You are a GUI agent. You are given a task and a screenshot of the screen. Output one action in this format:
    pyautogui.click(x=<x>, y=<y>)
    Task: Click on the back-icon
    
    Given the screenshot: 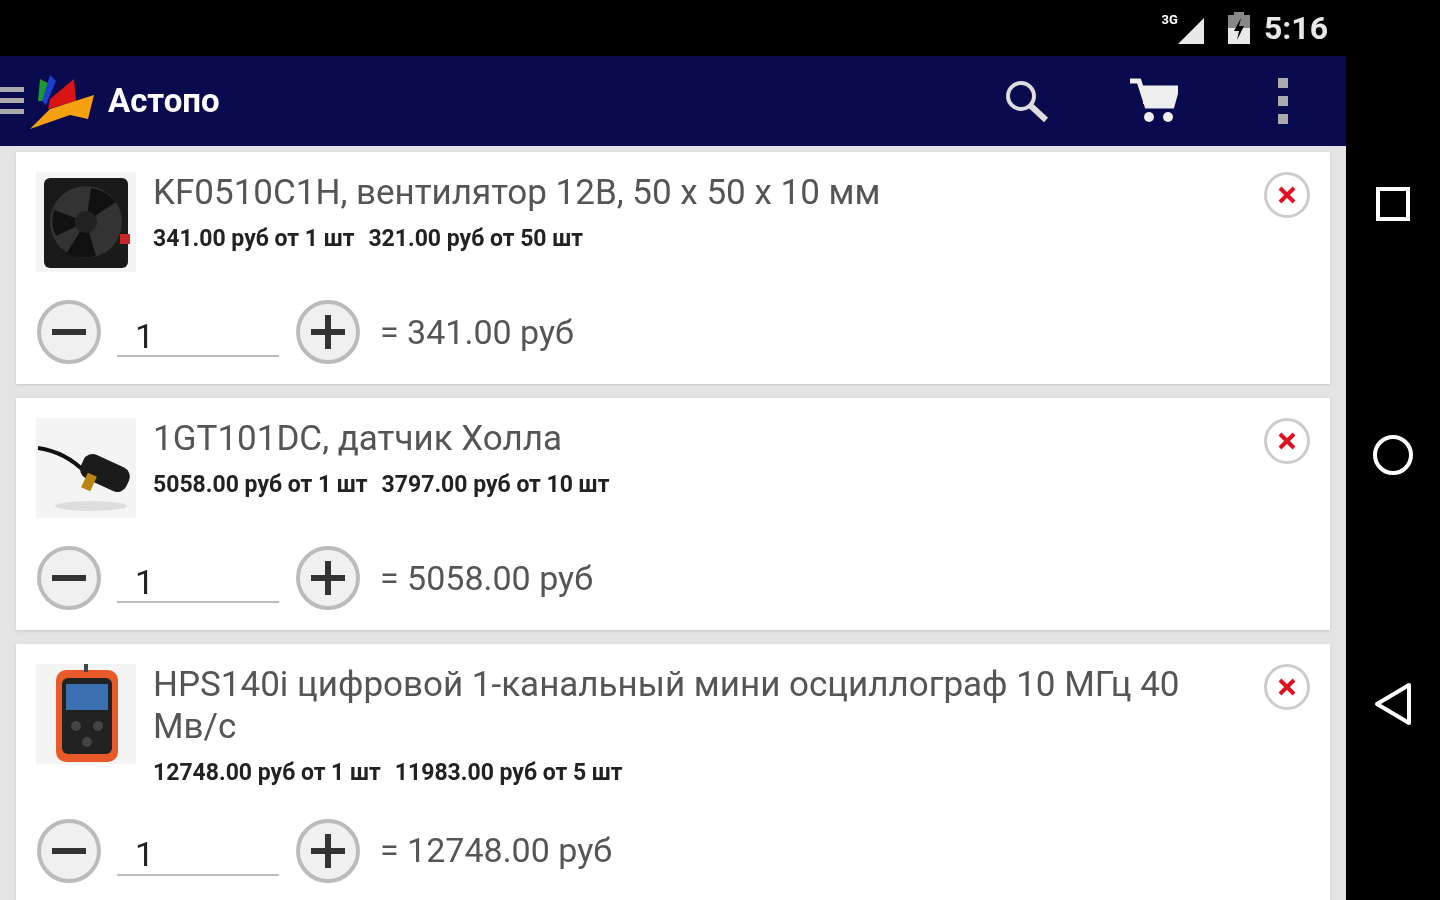 What is the action you would take?
    pyautogui.click(x=1393, y=704)
    